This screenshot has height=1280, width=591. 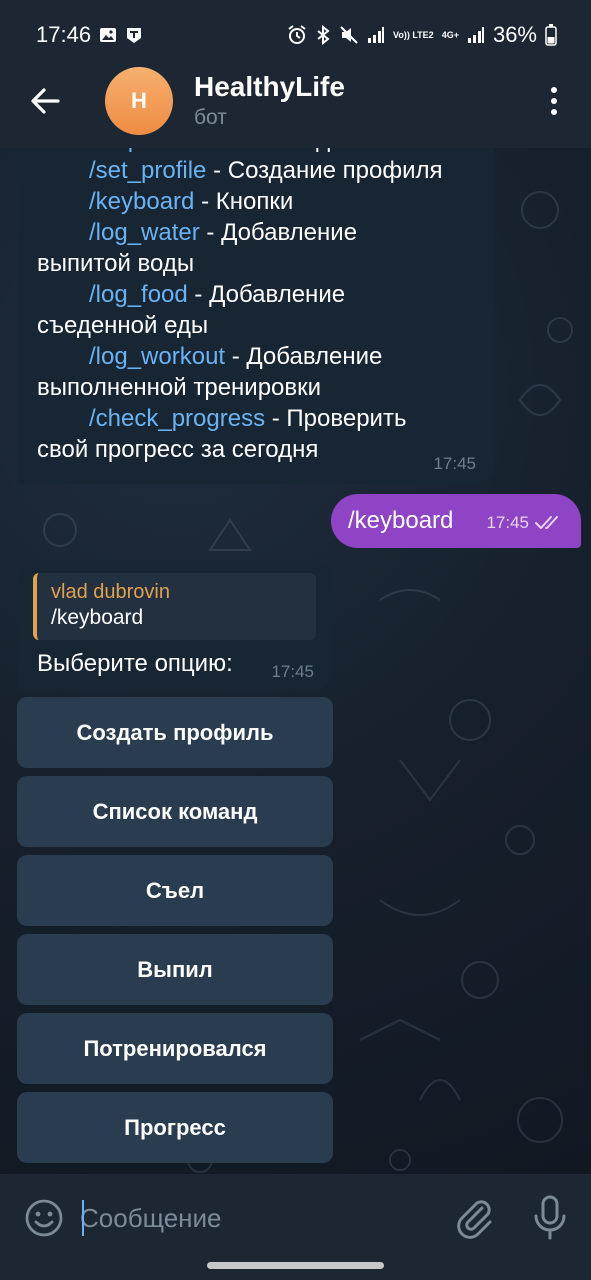 I want to click on gallery-icon, so click(x=108, y=35).